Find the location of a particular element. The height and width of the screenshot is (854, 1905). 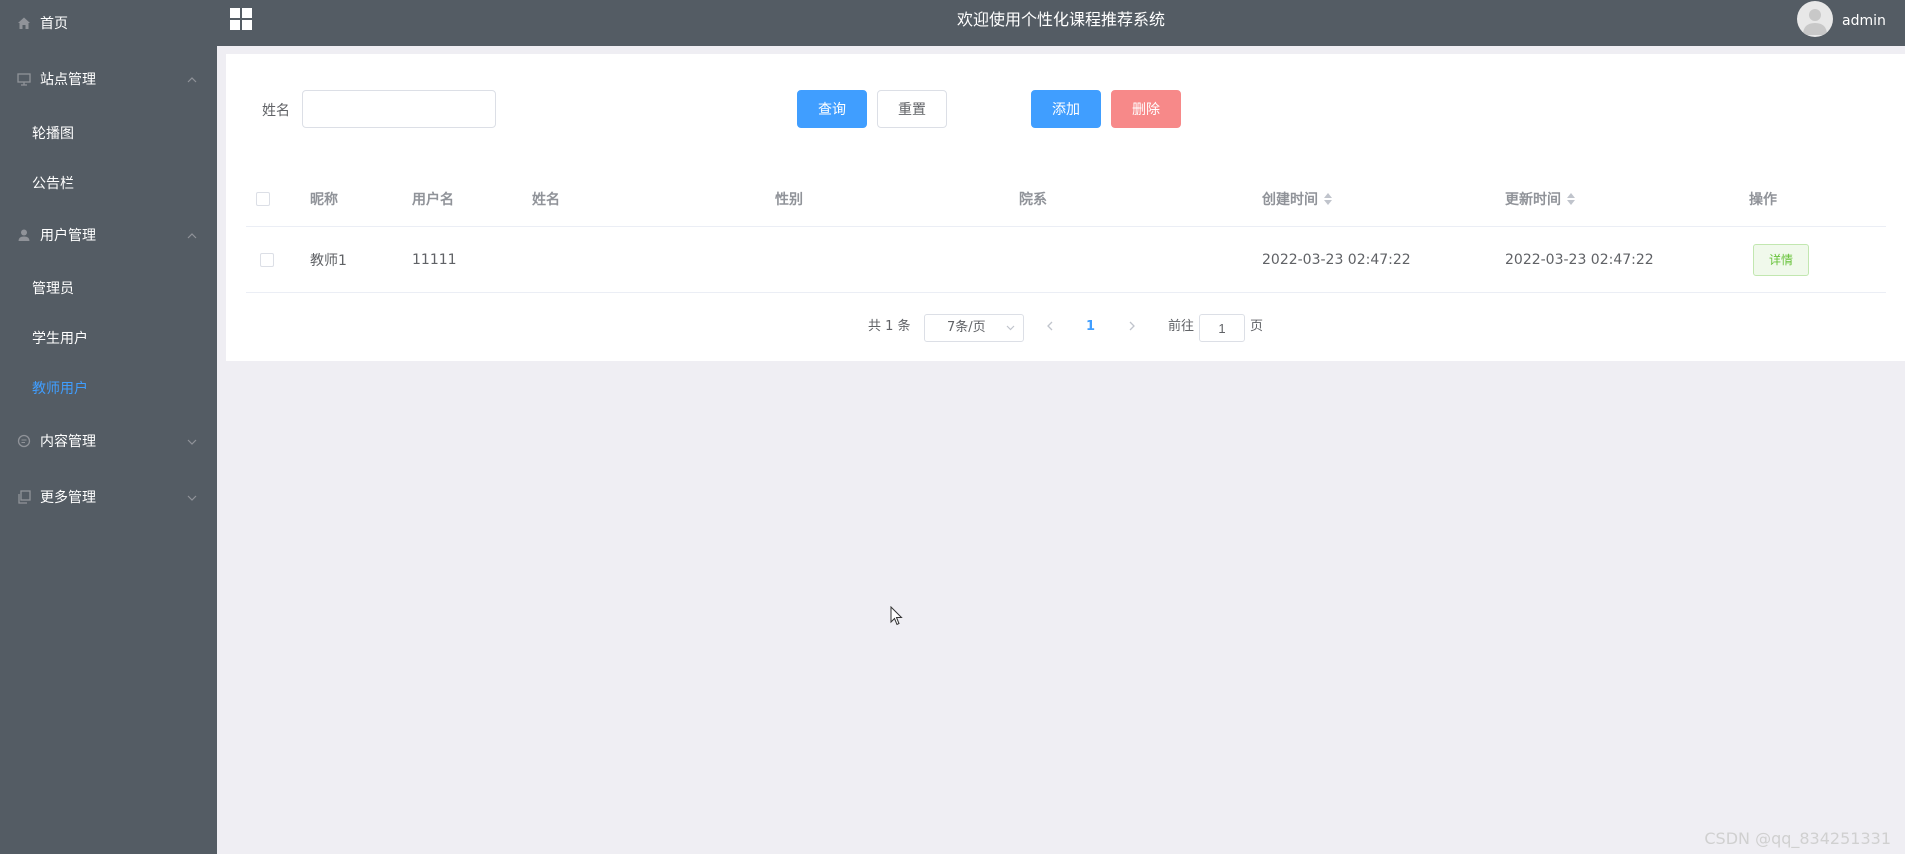

page-number: 1 is located at coordinates (1090, 327).